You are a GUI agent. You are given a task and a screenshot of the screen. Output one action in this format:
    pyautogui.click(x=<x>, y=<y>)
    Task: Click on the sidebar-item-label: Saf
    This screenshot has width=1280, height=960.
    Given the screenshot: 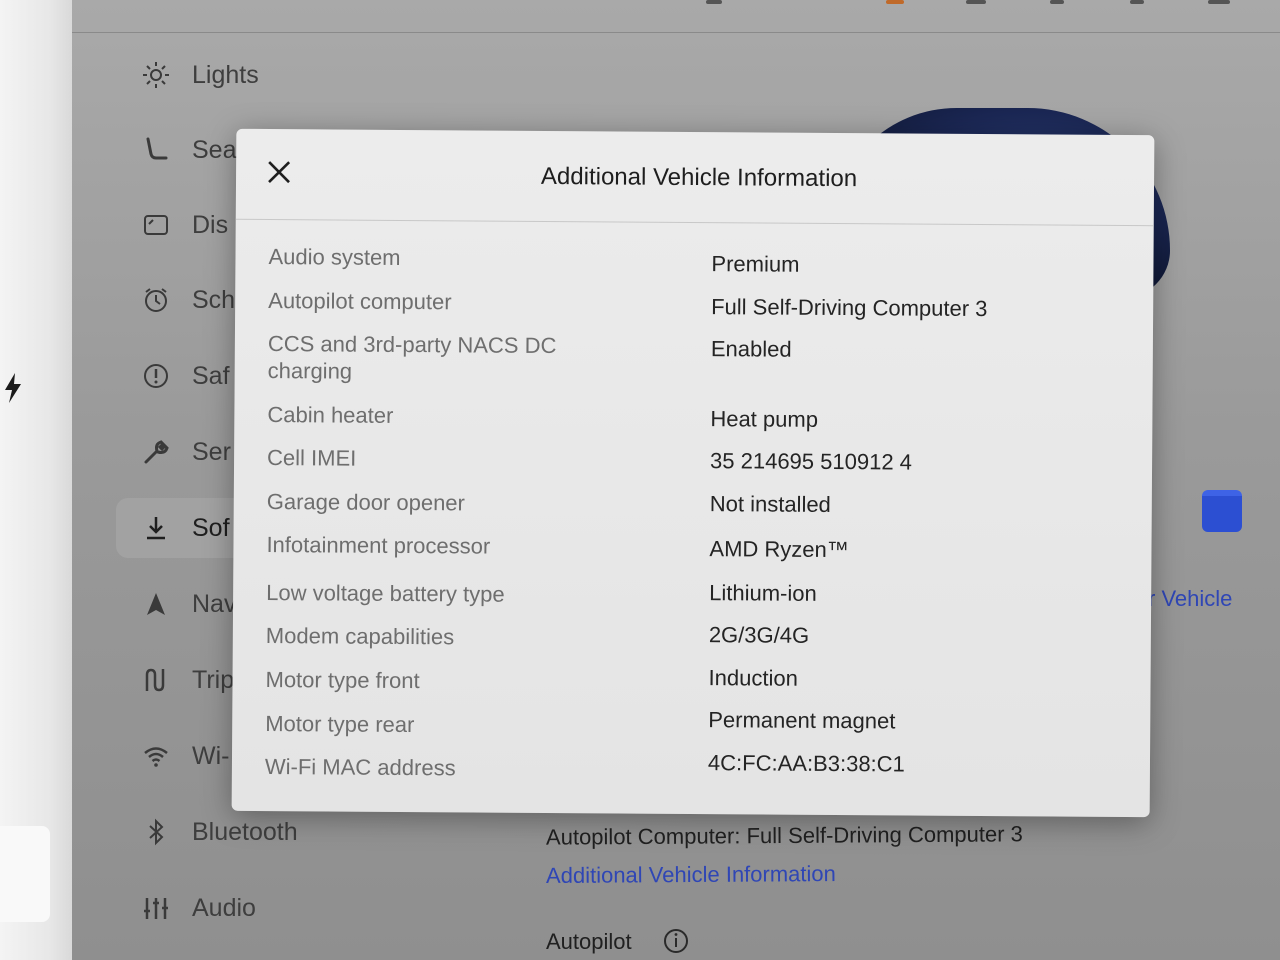 What is the action you would take?
    pyautogui.click(x=211, y=375)
    